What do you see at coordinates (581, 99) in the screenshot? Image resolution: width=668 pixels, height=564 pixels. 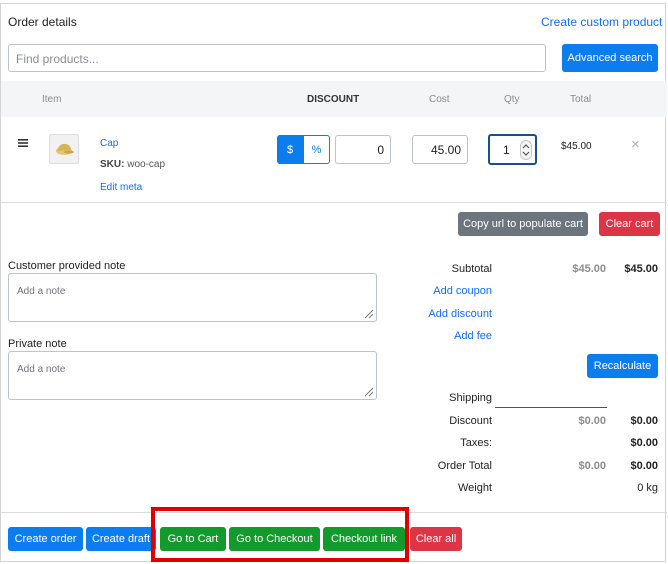 I see `column-total: Total` at bounding box center [581, 99].